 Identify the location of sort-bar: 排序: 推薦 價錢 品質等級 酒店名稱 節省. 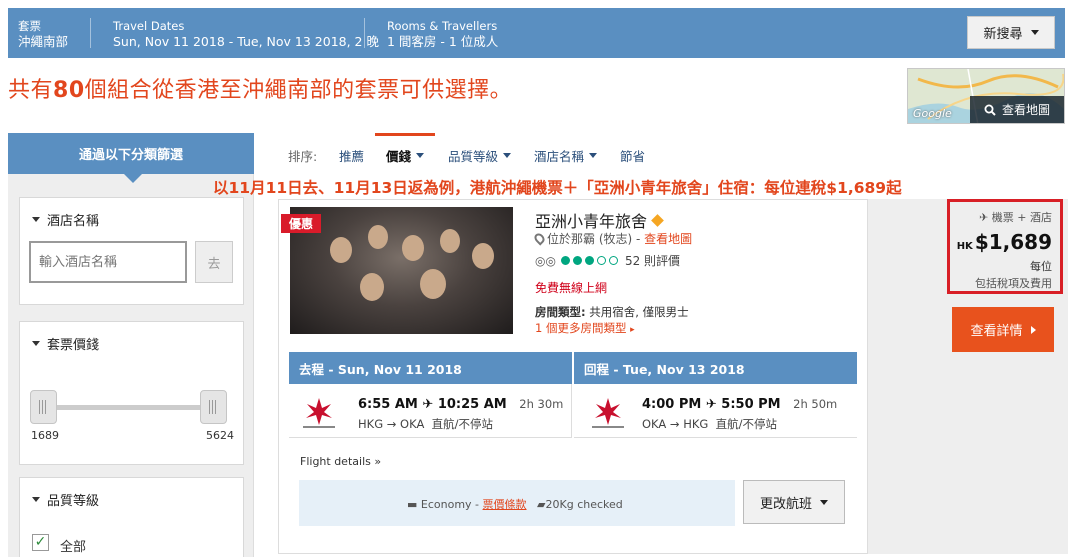
(672, 152).